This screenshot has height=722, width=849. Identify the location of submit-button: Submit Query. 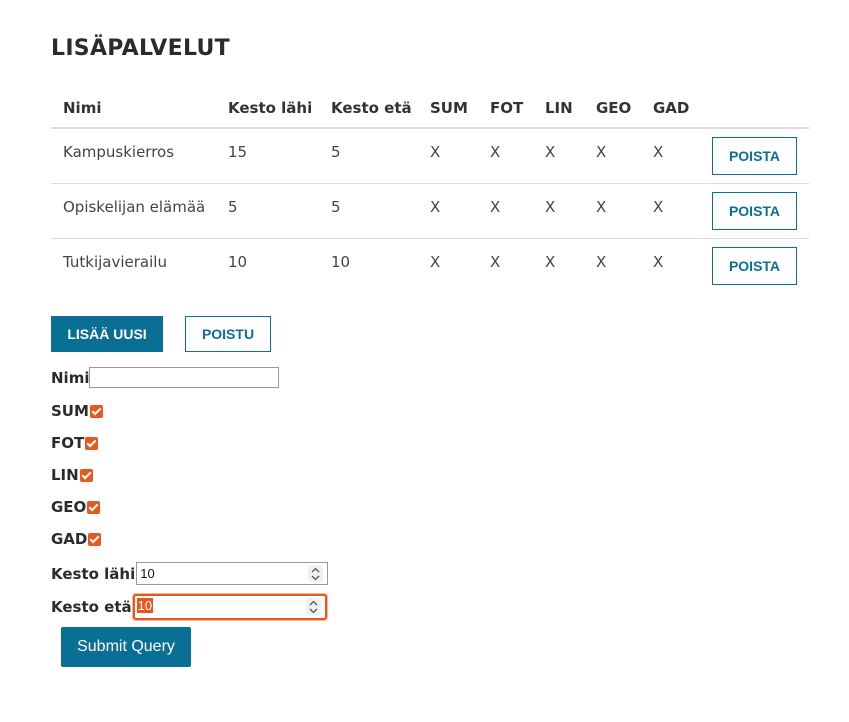
(126, 647).